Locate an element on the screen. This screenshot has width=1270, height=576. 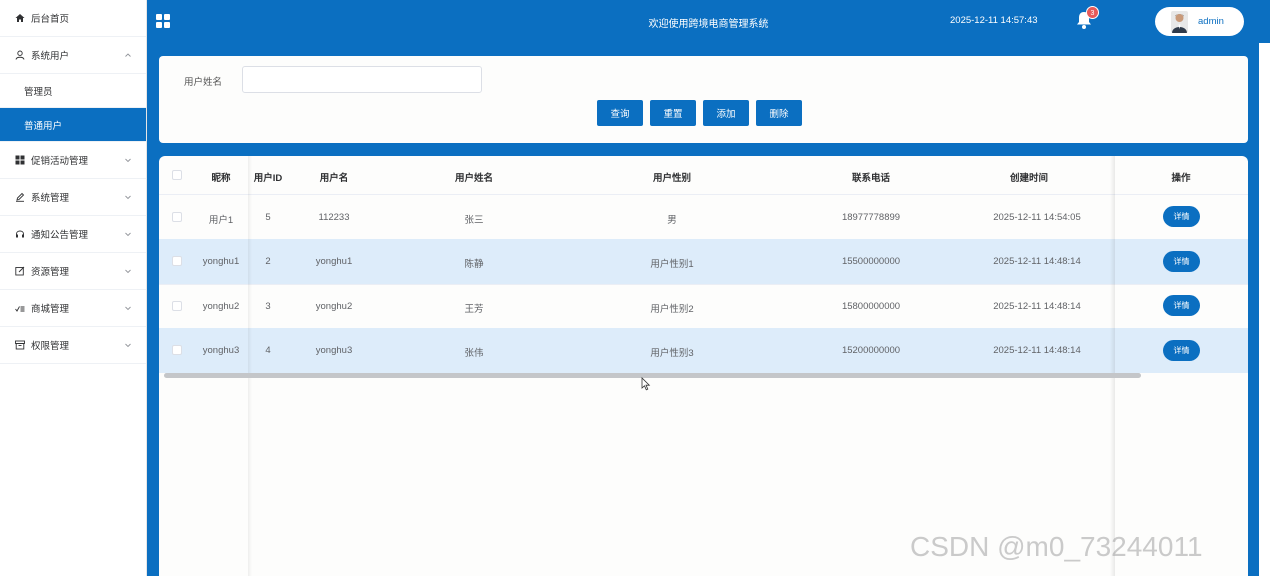
cell-username: 112233 is located at coordinates (334, 217).